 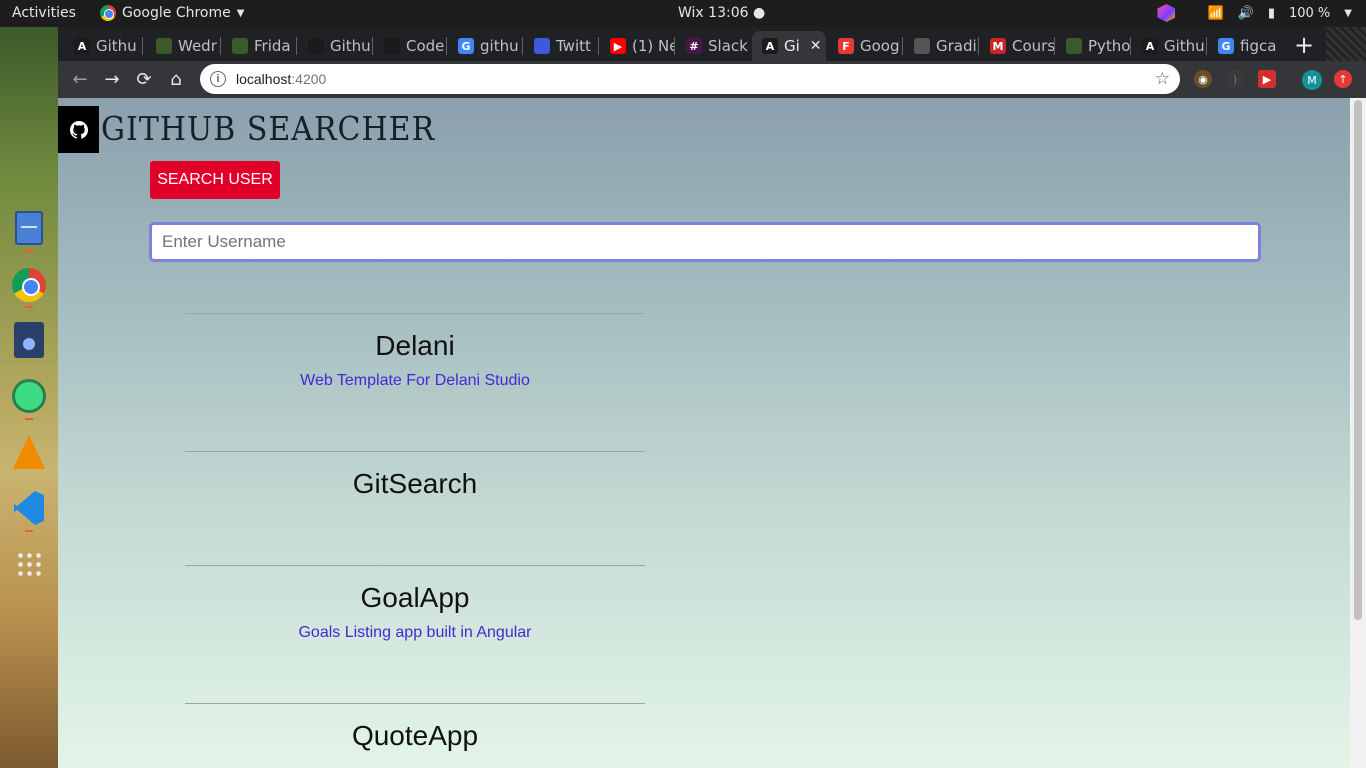 I want to click on vscode-icon, so click(x=29, y=508).